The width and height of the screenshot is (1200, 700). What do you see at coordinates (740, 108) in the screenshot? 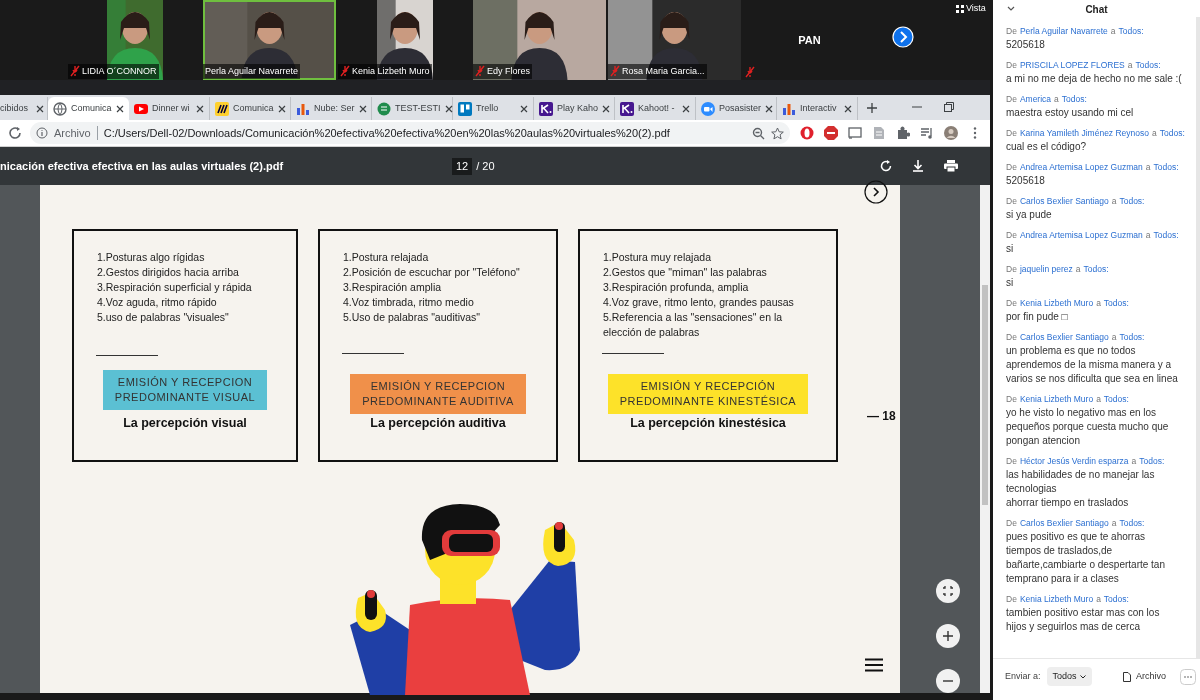
I see `tab-title: Posasister` at bounding box center [740, 108].